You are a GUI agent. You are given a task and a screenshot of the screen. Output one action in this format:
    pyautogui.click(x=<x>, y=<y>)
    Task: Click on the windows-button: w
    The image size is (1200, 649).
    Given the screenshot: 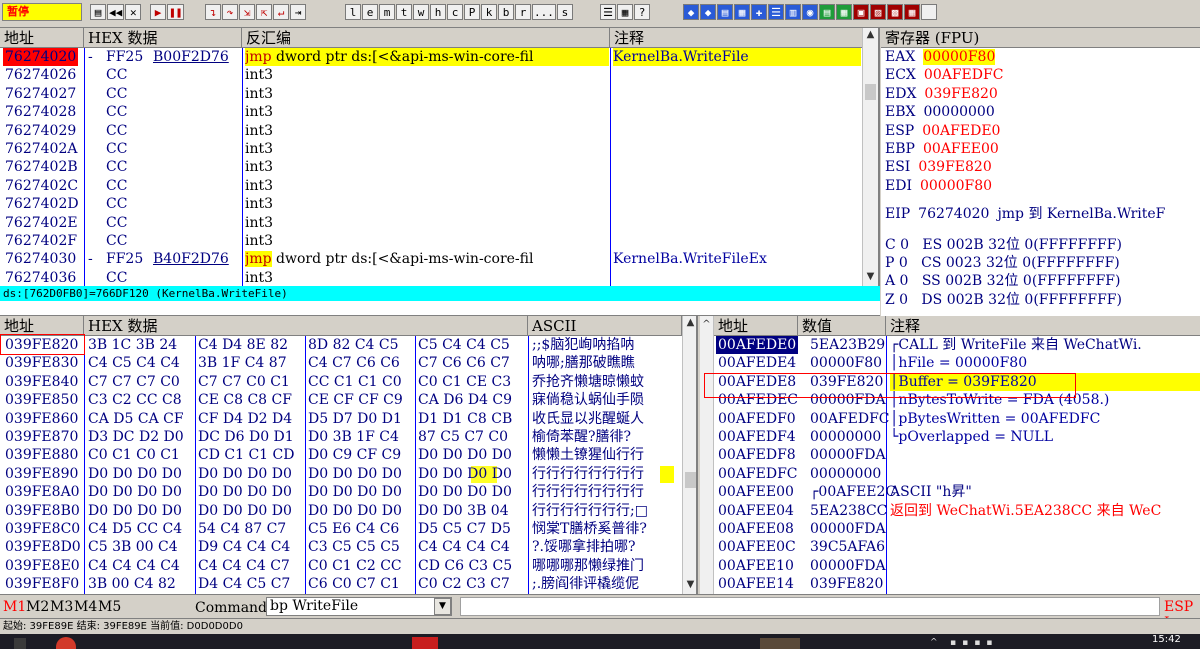 What is the action you would take?
    pyautogui.click(x=421, y=12)
    